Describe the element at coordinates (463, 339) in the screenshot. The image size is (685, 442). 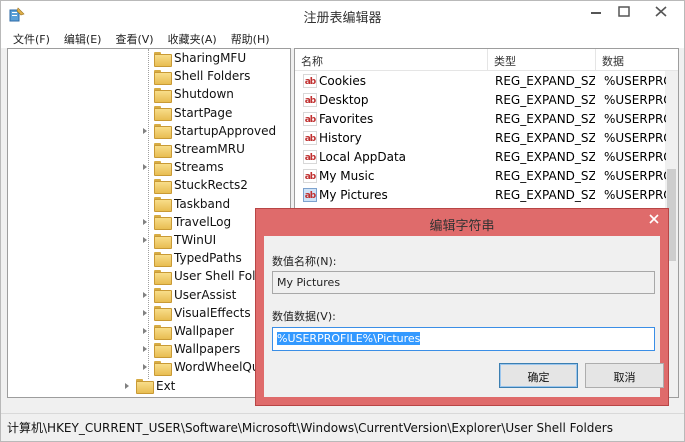
I see `value-data-input: %USERPROFILE%\Pictures` at that location.